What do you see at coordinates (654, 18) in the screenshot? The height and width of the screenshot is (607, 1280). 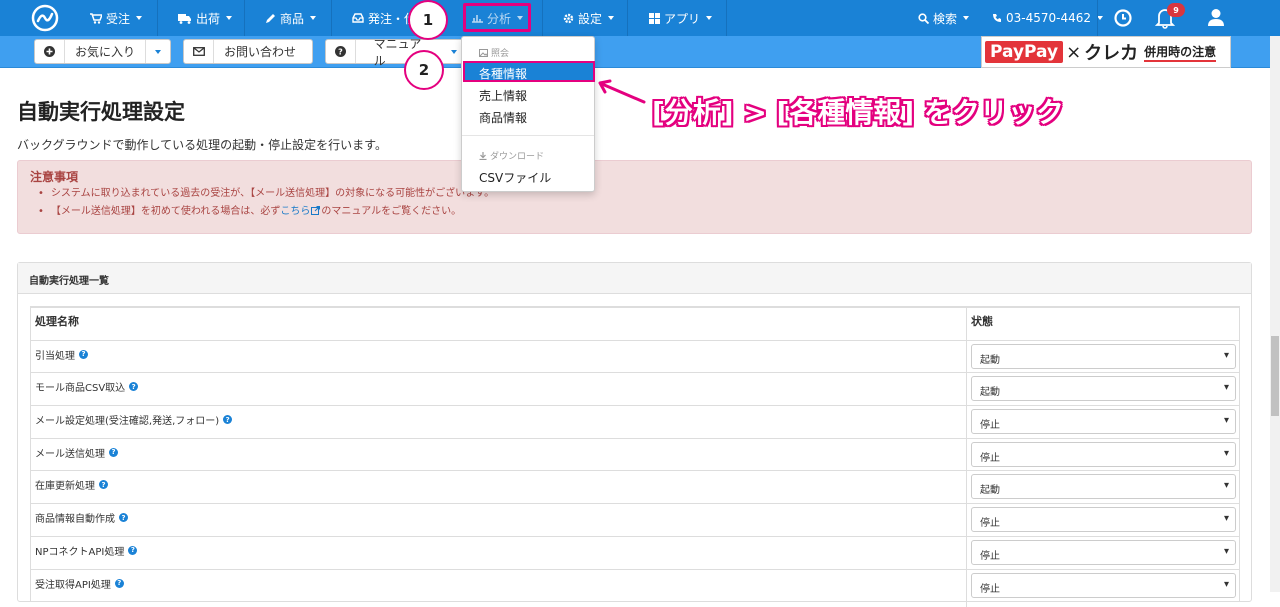 I see `grid-icon` at bounding box center [654, 18].